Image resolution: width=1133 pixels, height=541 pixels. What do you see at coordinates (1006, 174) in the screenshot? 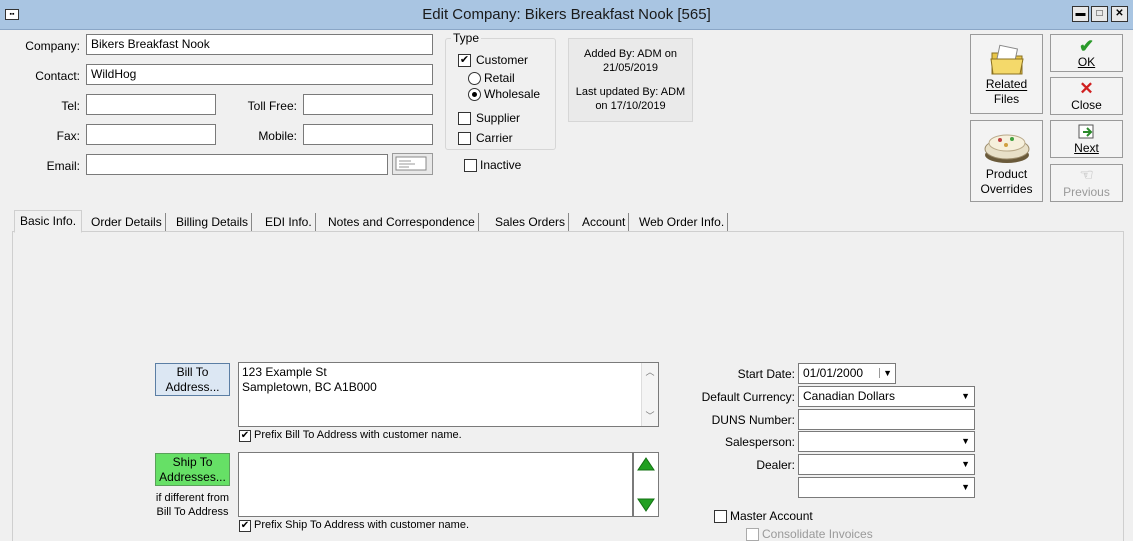
I see `product-overrides-line1: Product` at bounding box center [1006, 174].